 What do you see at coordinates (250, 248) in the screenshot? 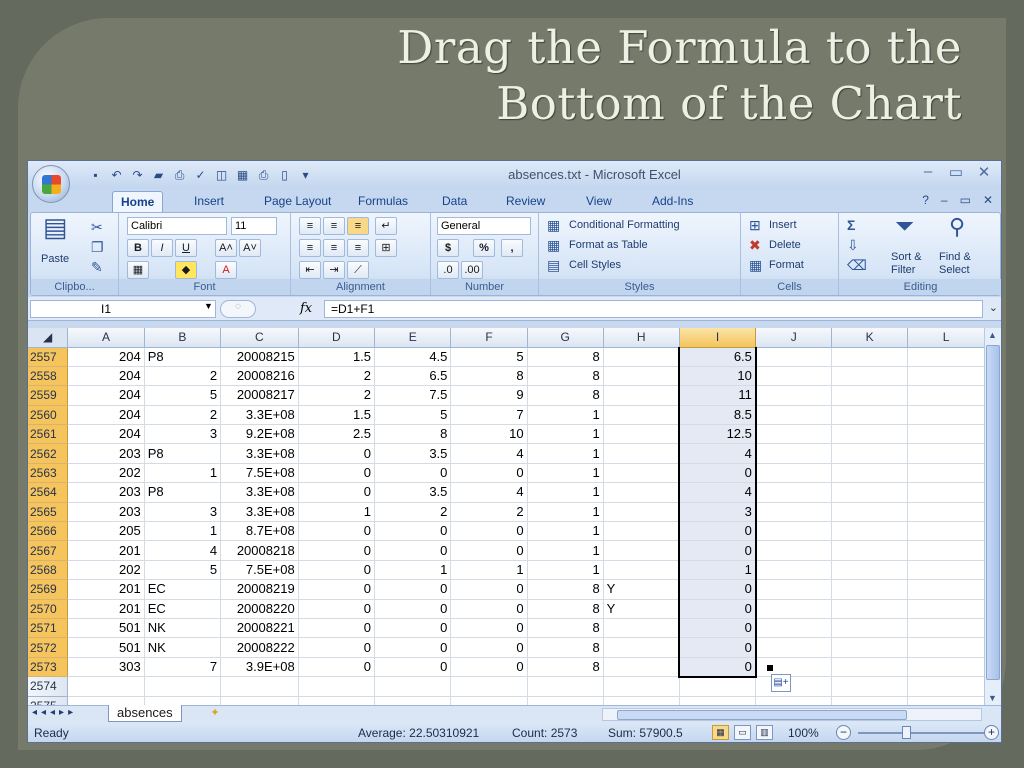
I see `decrease-font-icon: A˅` at bounding box center [250, 248].